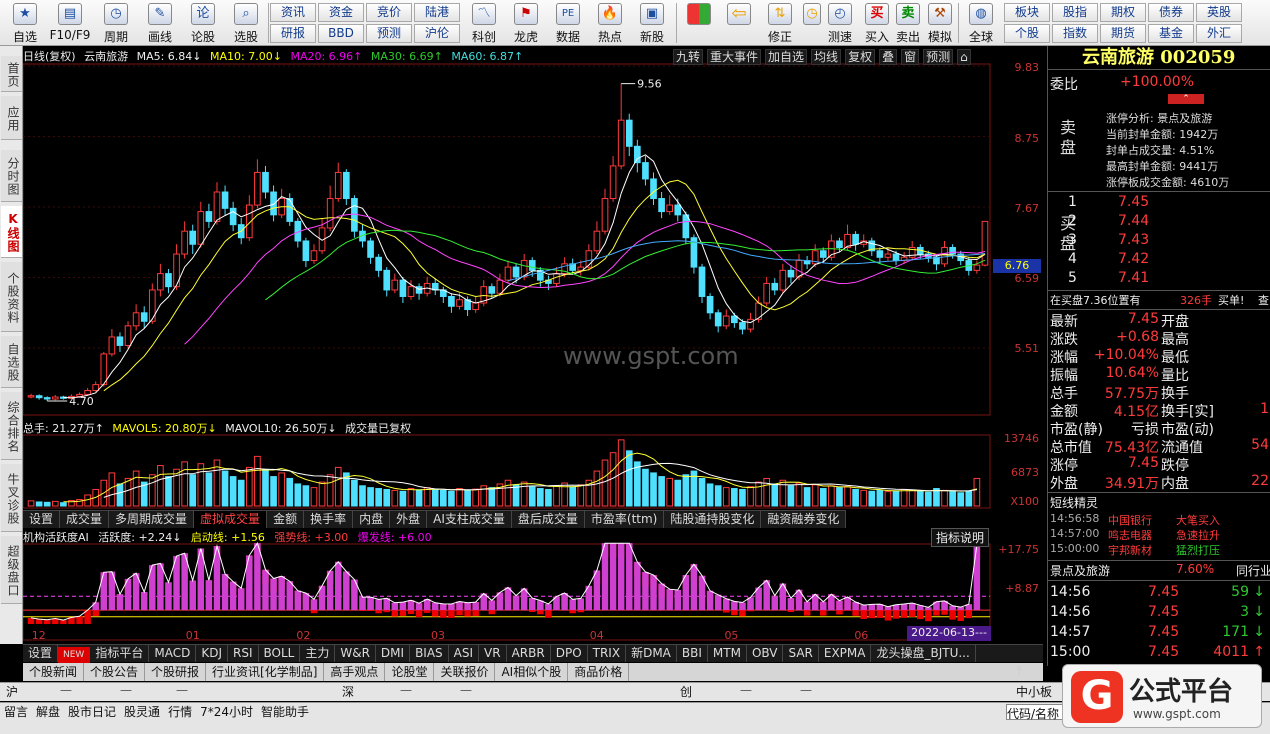 This screenshot has height=734, width=1270. Describe the element at coordinates (910, 57) in the screenshot. I see `window-button: 窗` at that location.